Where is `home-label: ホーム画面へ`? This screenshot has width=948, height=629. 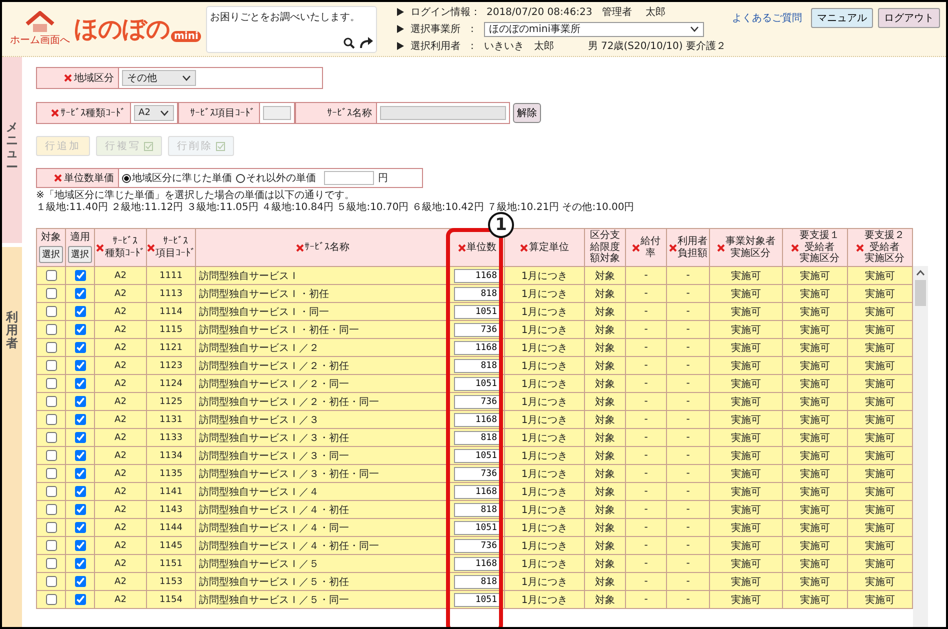
home-label: ホーム画面へ is located at coordinates (40, 40).